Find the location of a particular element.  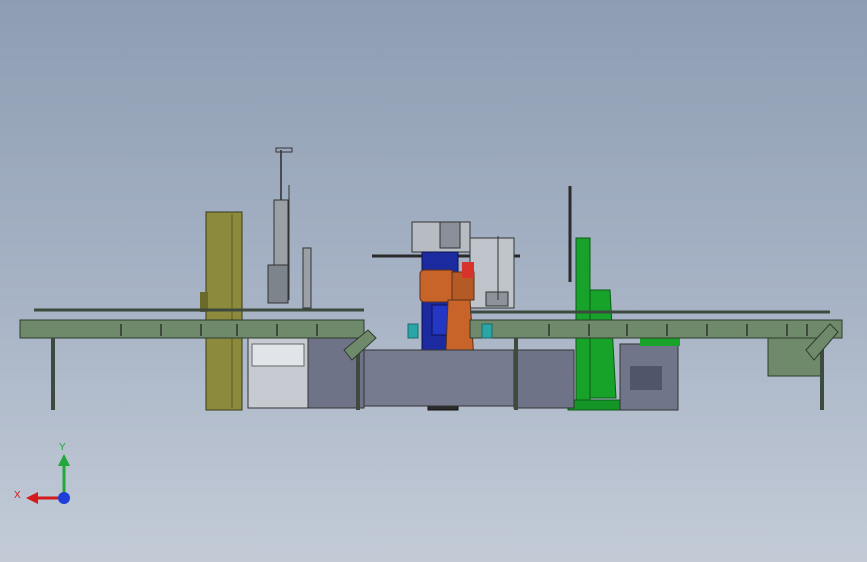

triad-svg is located at coordinates (48, 479).